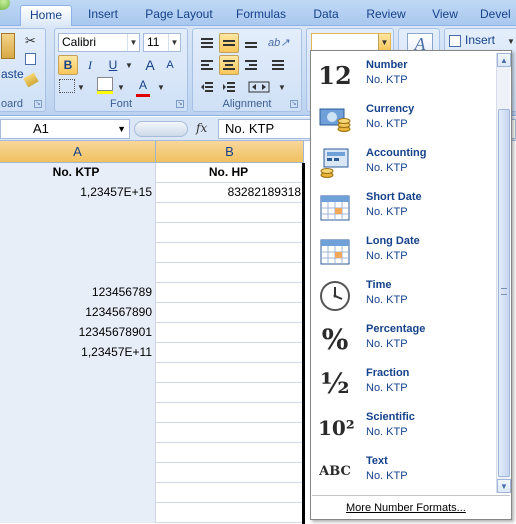  Describe the element at coordinates (403, 339) in the screenshot. I see `format-option-percentage: % Percentage No. KTP` at that location.